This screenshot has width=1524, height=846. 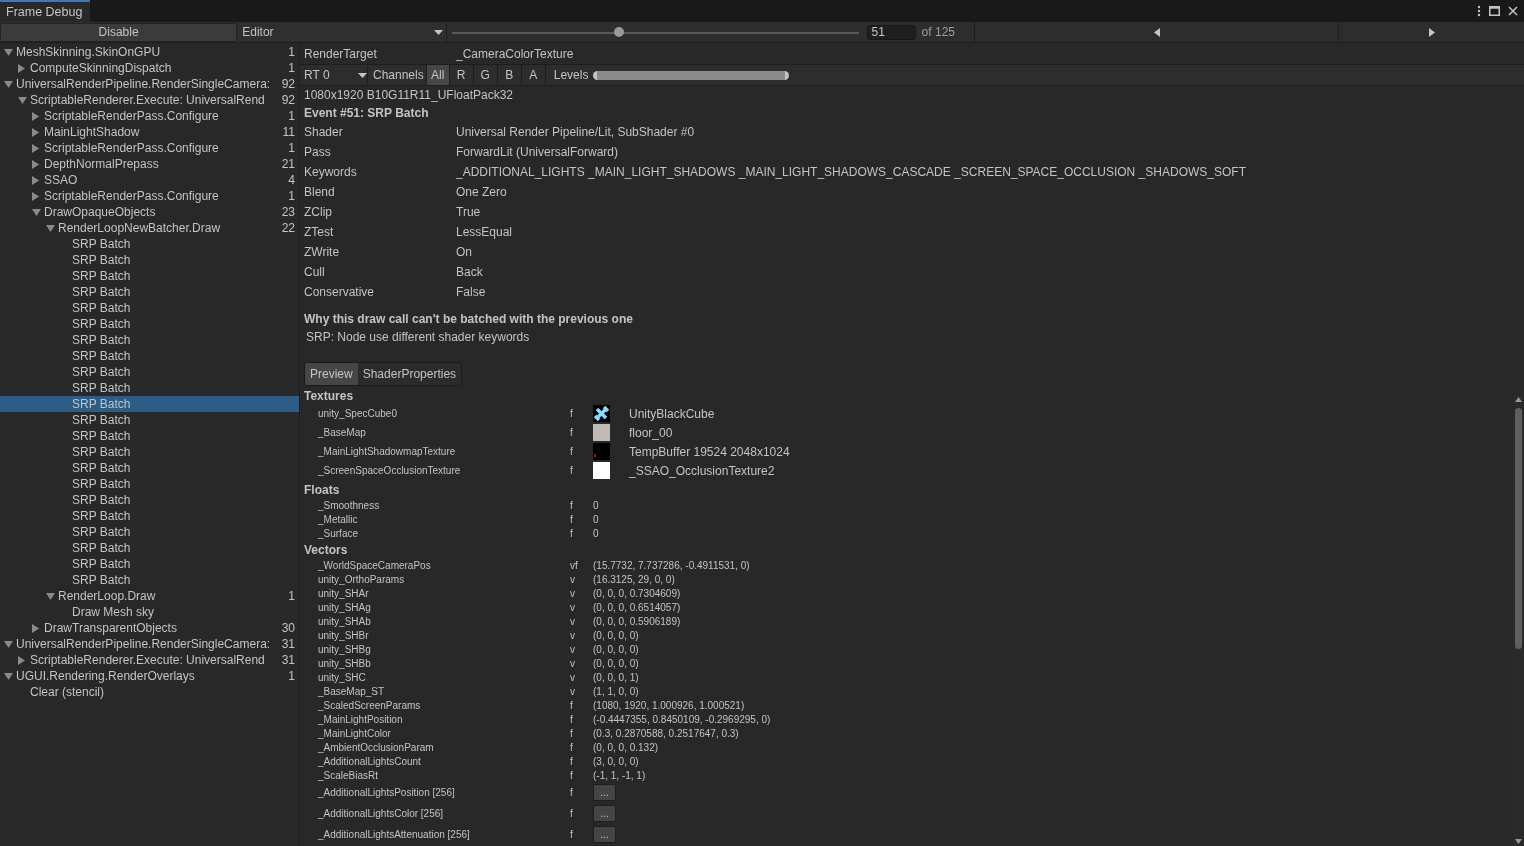 I want to click on section-heading: Floats, so click(x=322, y=490).